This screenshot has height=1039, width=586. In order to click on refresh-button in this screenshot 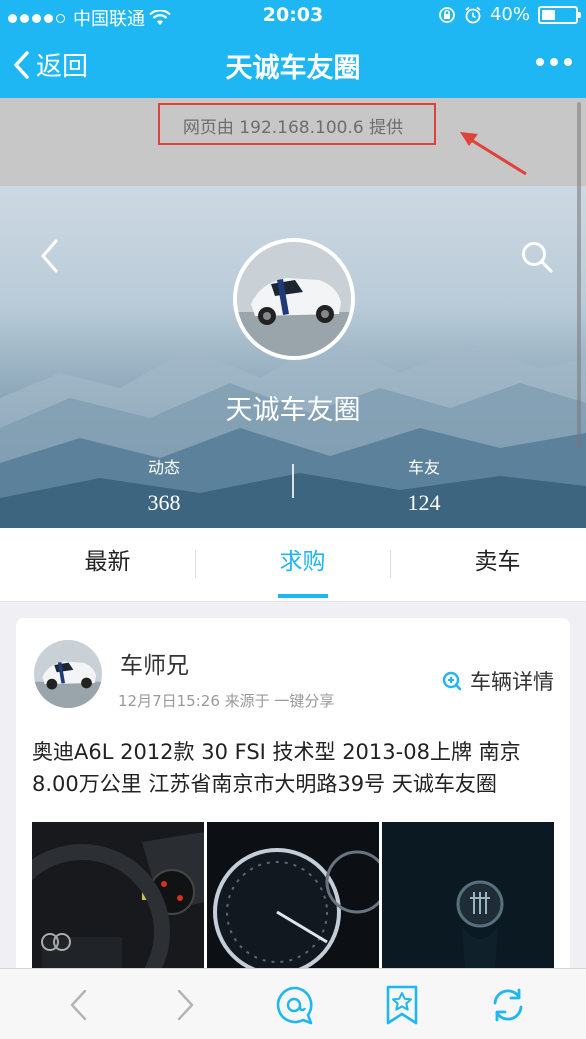, I will do `click(508, 1005)`.